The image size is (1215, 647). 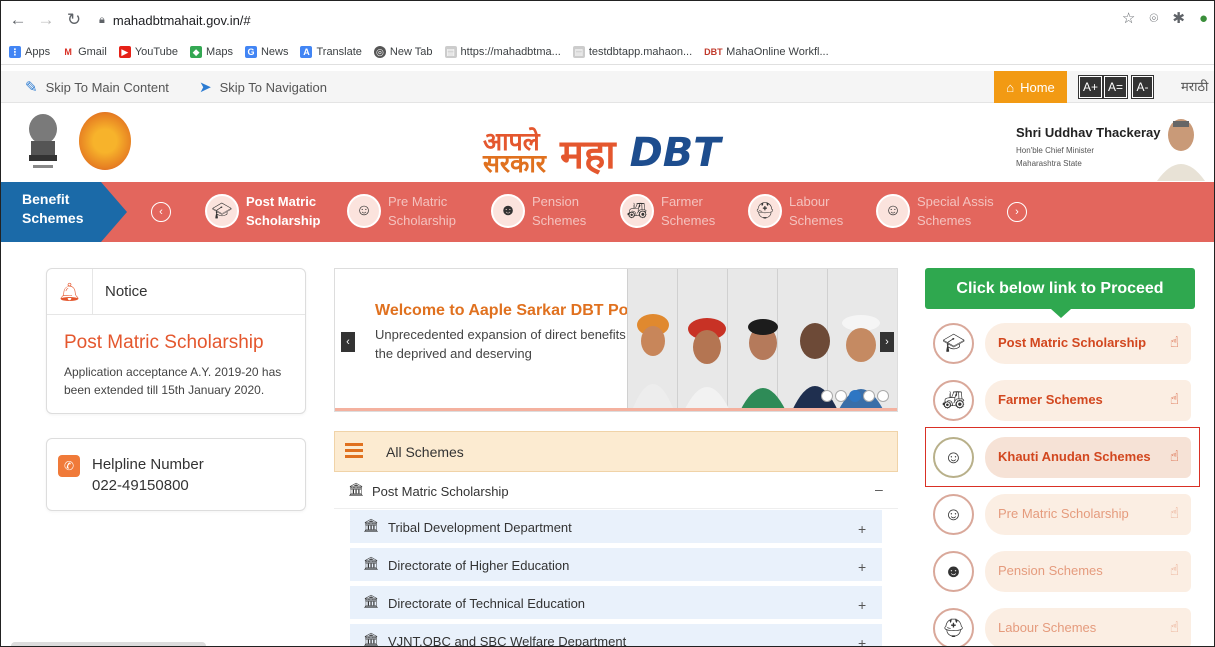 I want to click on cm-title: Hon'ble Chief Minister, so click(x=1055, y=150).